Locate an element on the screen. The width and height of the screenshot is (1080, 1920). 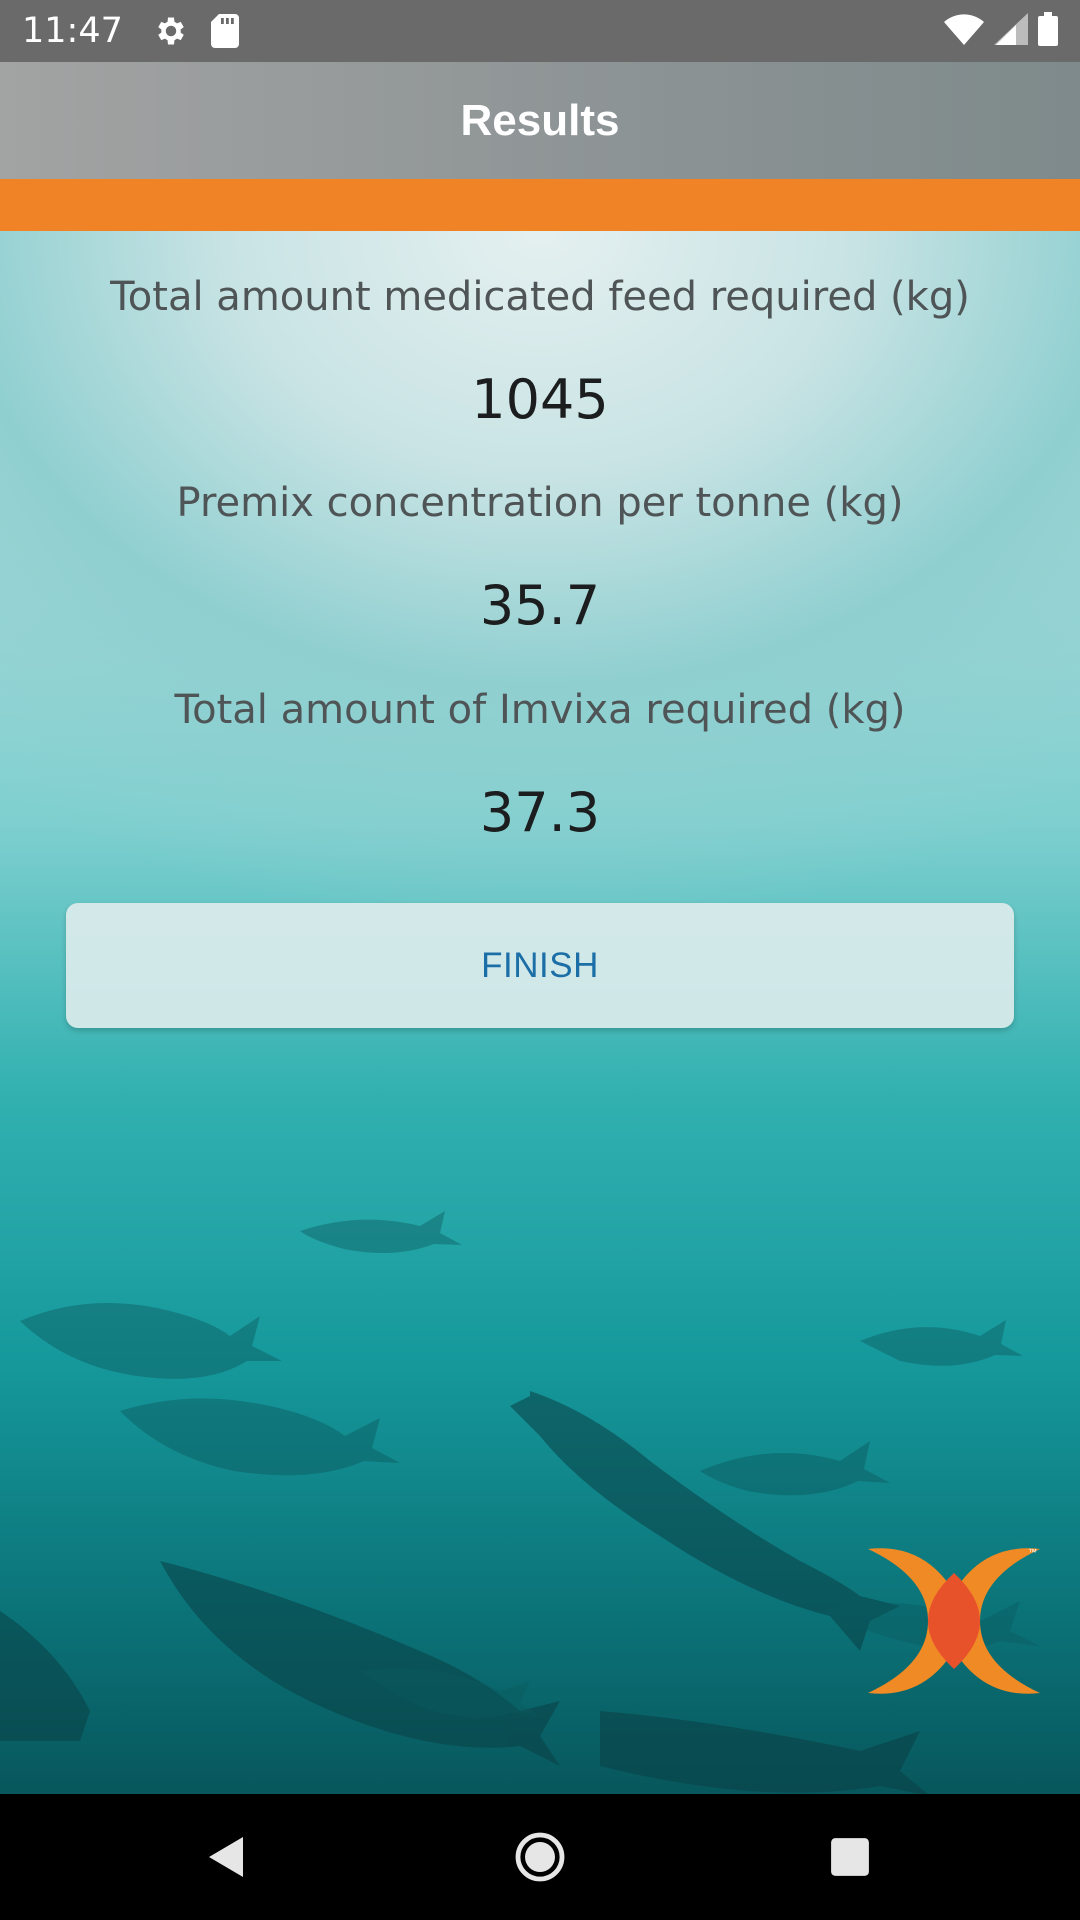
recents-icon is located at coordinates (850, 1857).